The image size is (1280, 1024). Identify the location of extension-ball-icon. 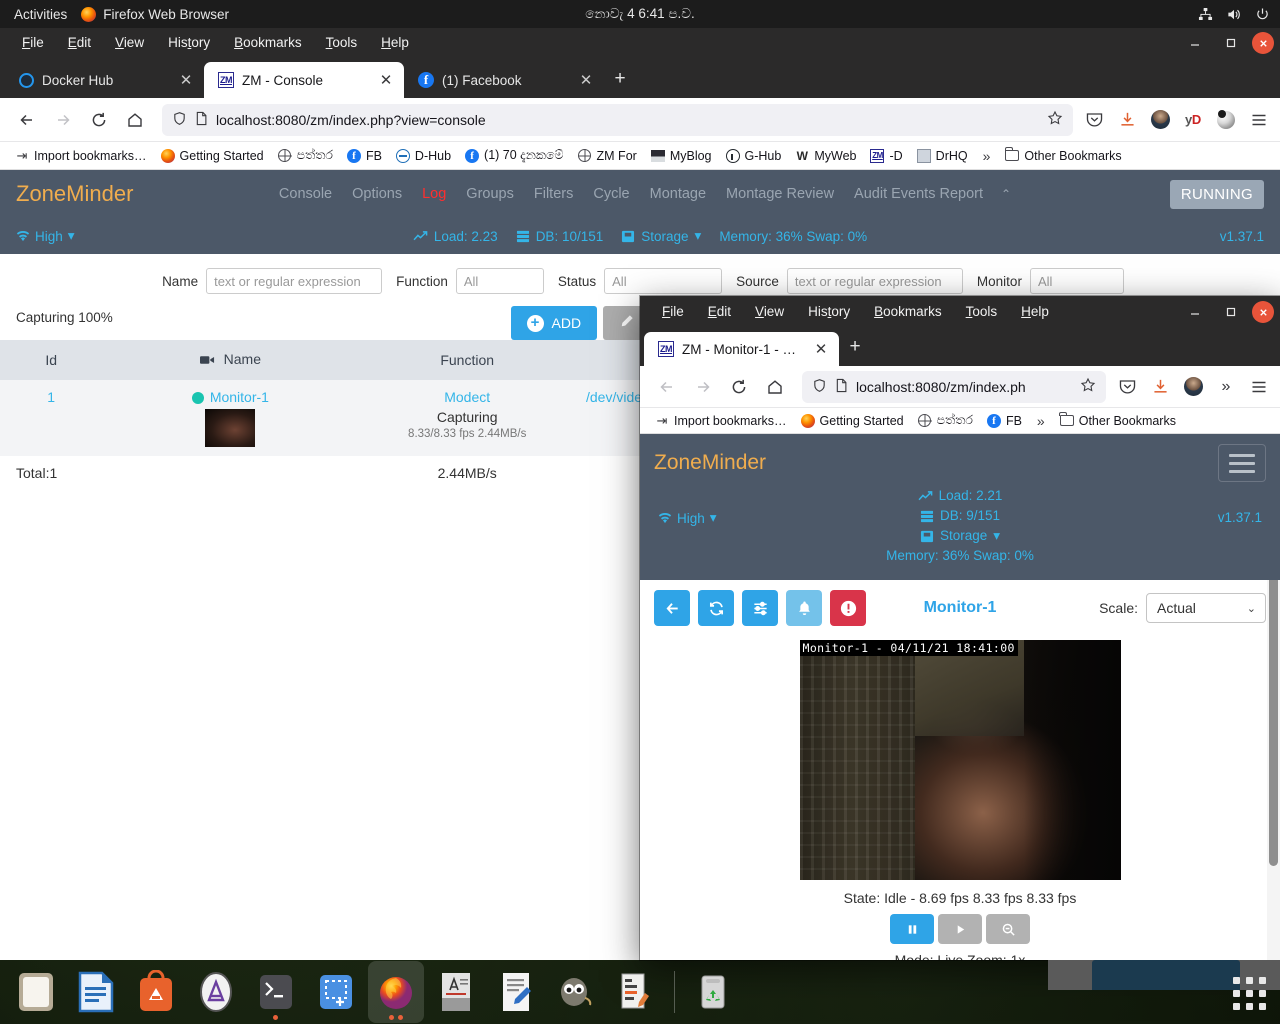
(1226, 120).